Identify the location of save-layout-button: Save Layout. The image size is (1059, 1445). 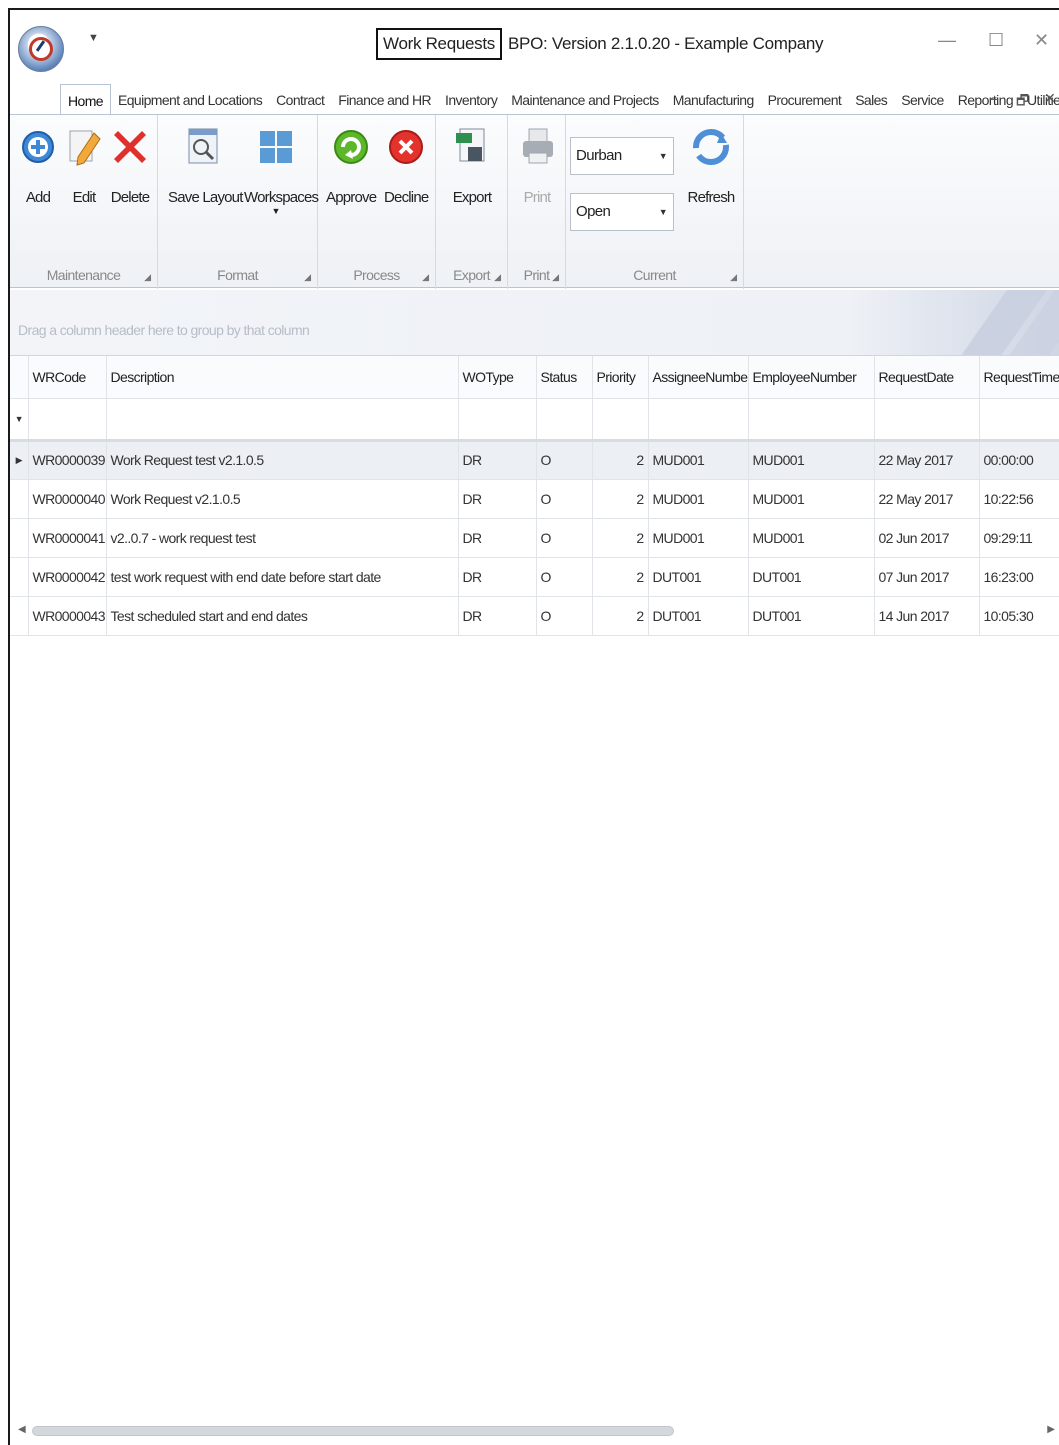
(205, 165).